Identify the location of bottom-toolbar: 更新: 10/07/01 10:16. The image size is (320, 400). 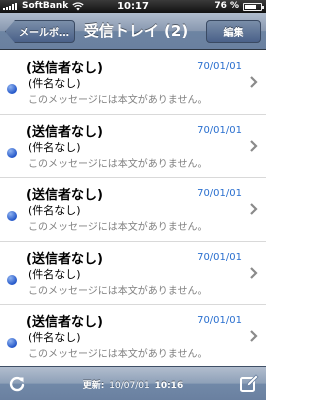
(133, 383).